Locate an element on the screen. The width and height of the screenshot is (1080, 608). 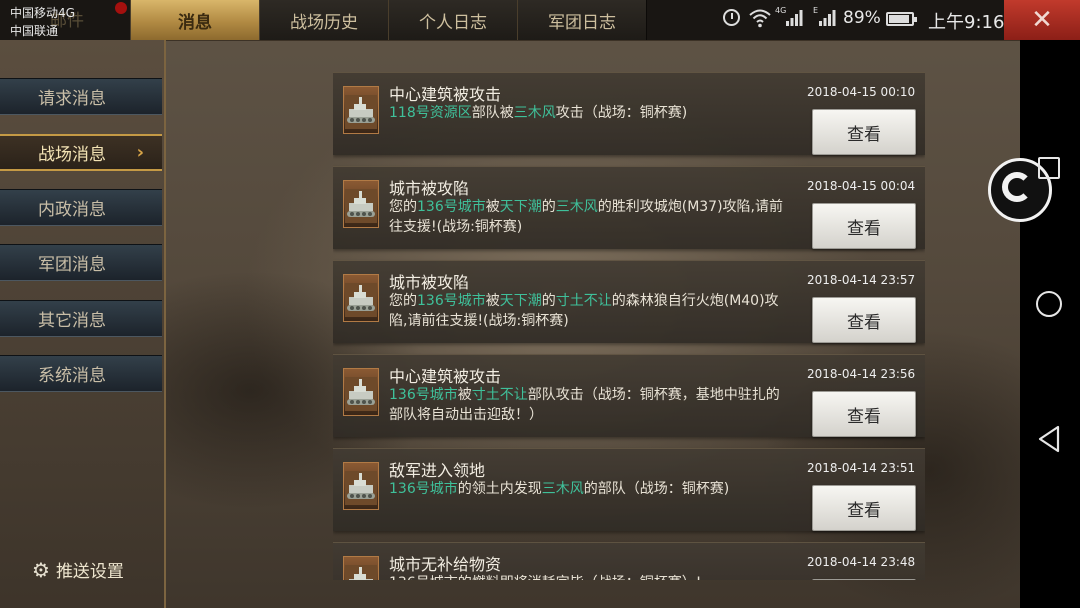
sidebar: 请求消息 战场消息 › 内政消息 军团消息 其它消息 系统消息 is located at coordinates (83, 324).